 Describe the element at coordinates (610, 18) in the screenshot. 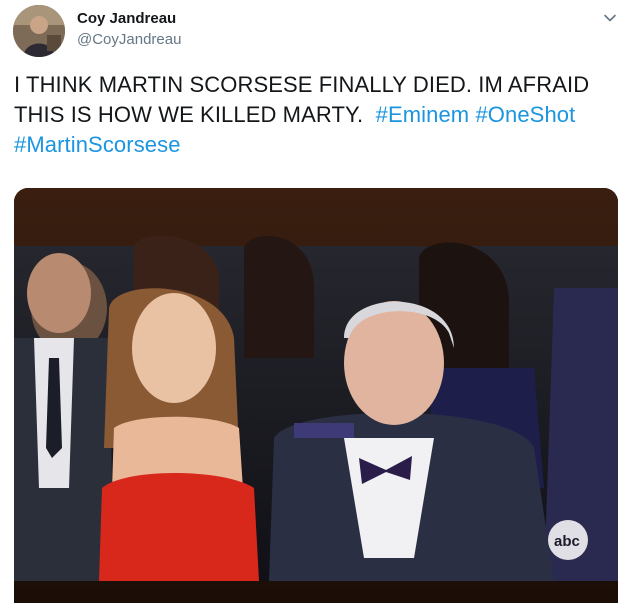

I see `chevron-down-icon` at that location.